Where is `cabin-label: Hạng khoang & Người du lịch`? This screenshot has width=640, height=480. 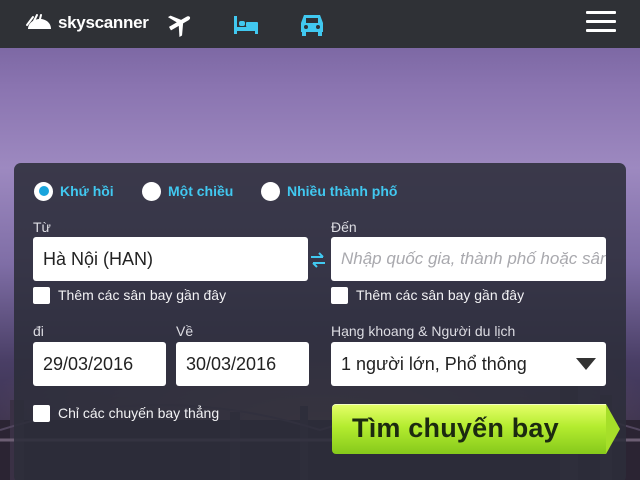
cabin-label: Hạng khoang & Người du lịch is located at coordinates (423, 331).